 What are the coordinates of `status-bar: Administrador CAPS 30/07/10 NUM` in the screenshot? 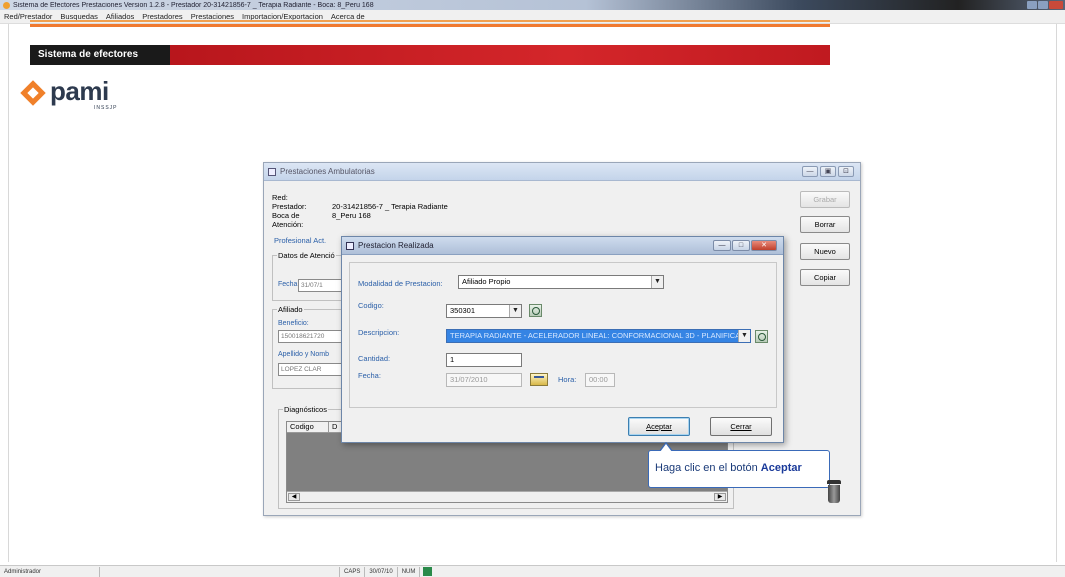 It's located at (532, 571).